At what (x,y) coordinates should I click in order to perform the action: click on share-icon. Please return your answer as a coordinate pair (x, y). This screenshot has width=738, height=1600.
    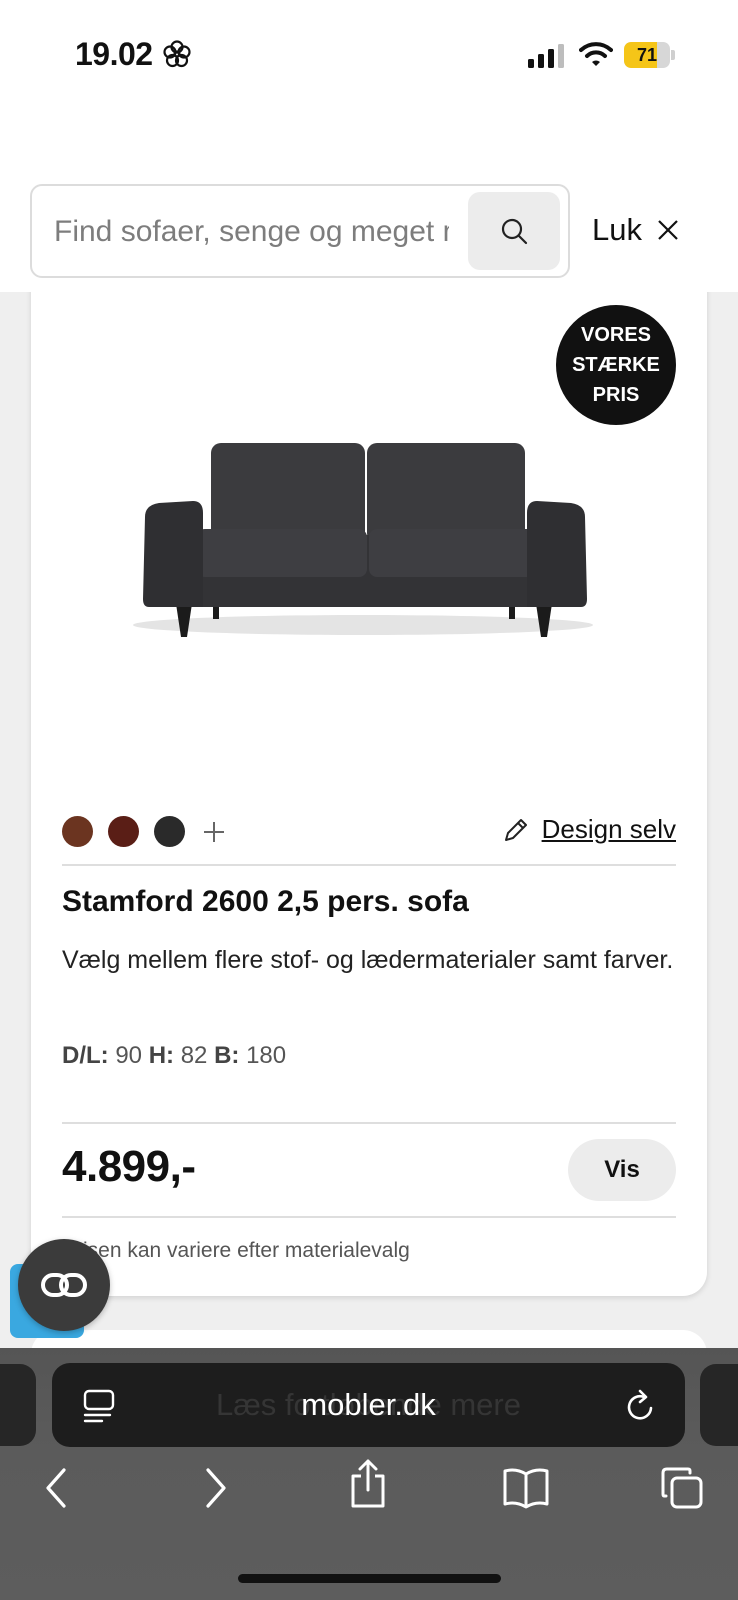
    Looking at the image, I should click on (368, 1484).